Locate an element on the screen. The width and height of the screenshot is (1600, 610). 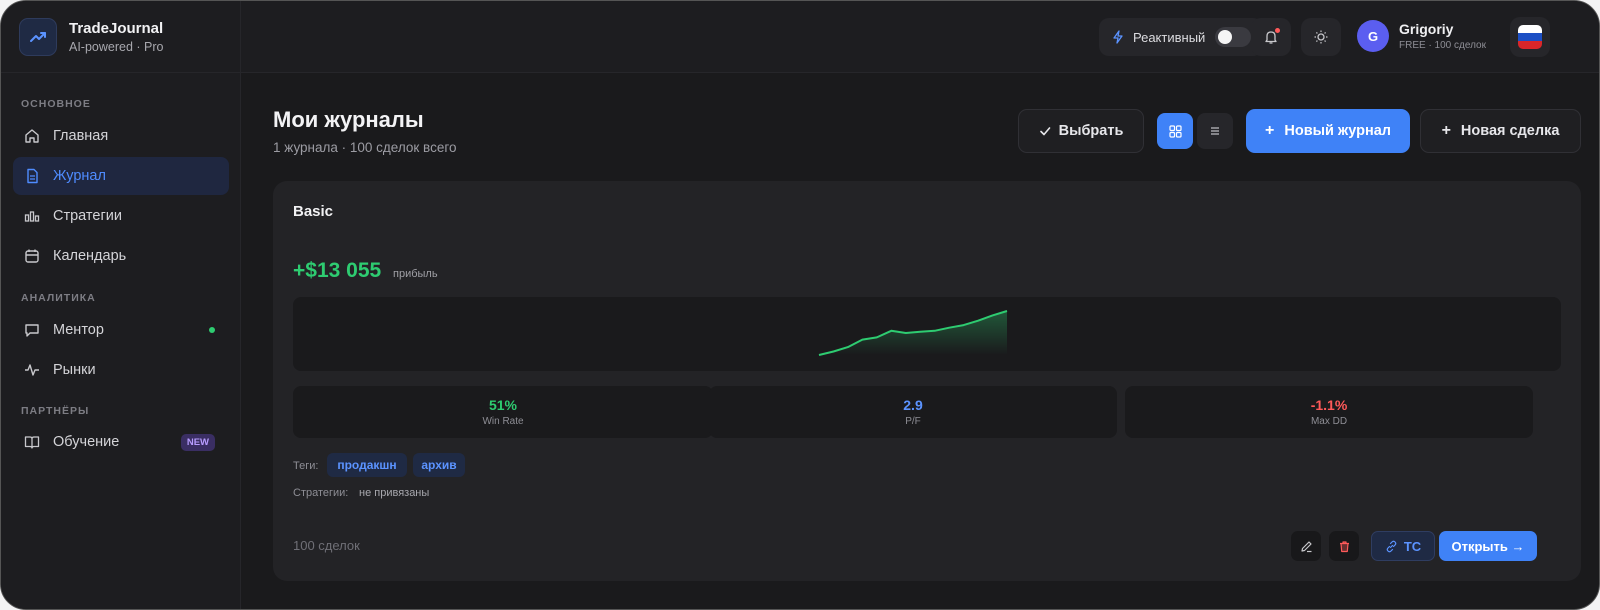
pulse-icon is located at coordinates (32, 370).